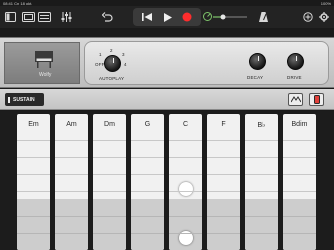 This screenshot has height=250, width=334. Describe the element at coordinates (263, 16) in the screenshot. I see `metronome-icon` at that location.